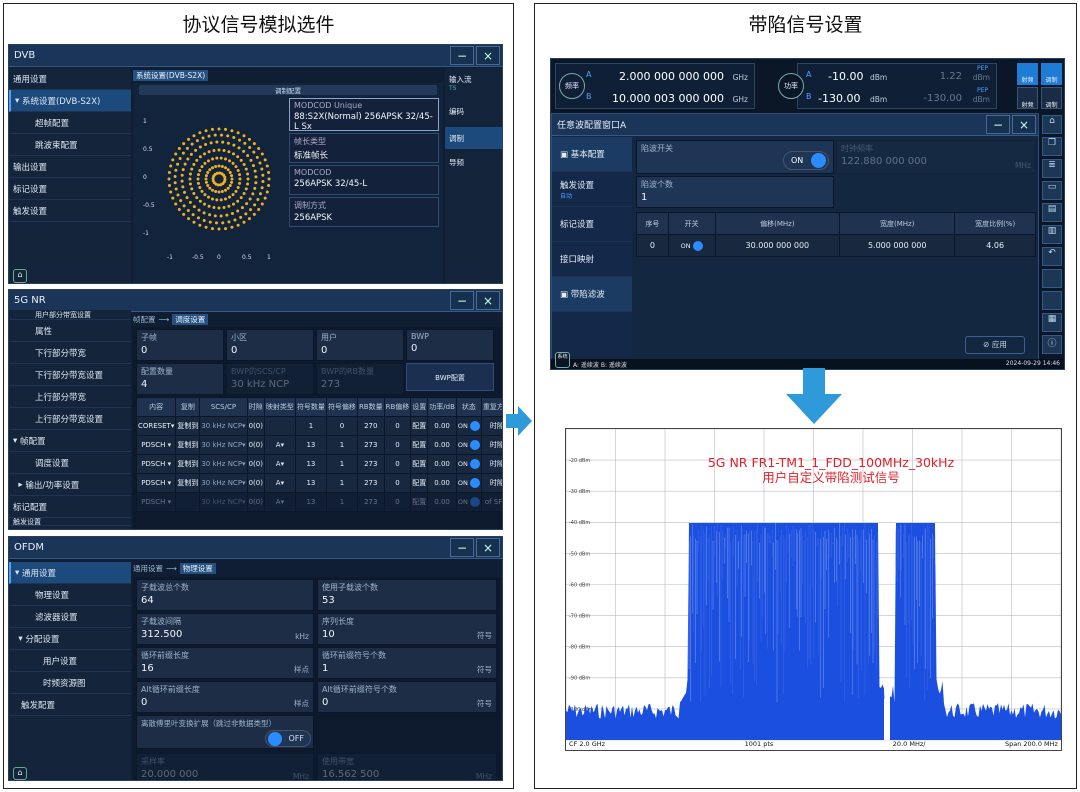 The width and height of the screenshot is (1080, 792). I want to click on sidebar-item: 滤波器设置, so click(70, 617).